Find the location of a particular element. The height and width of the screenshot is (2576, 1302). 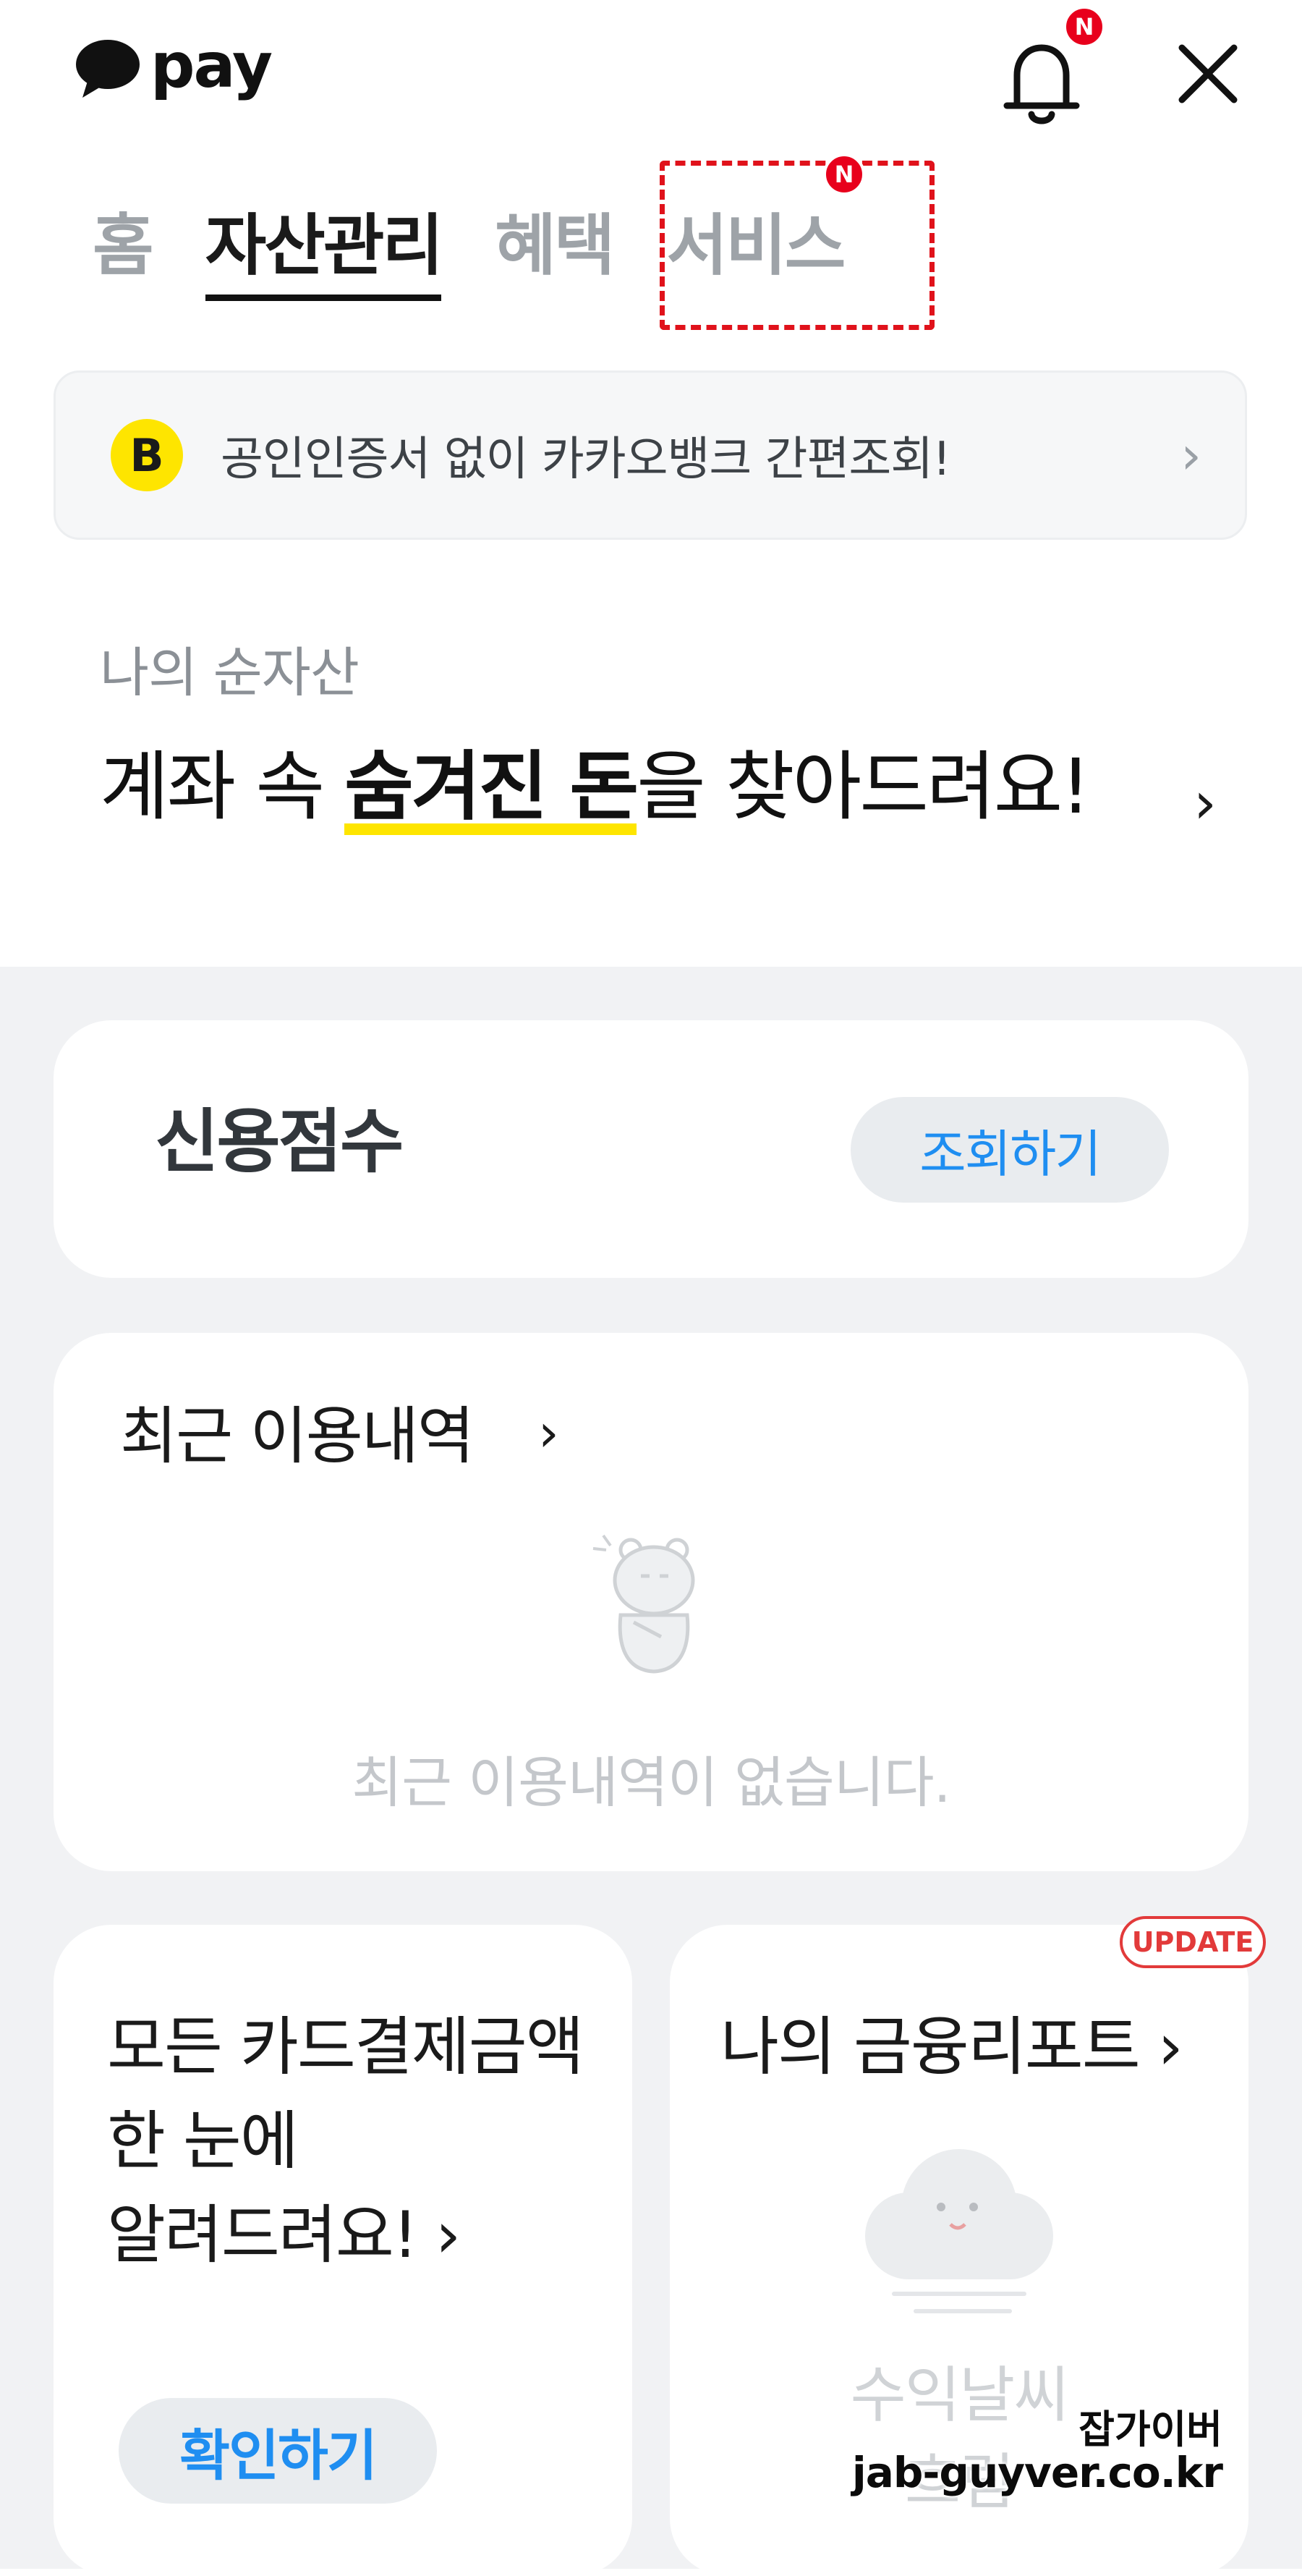

services-highlight-box is located at coordinates (798, 245).